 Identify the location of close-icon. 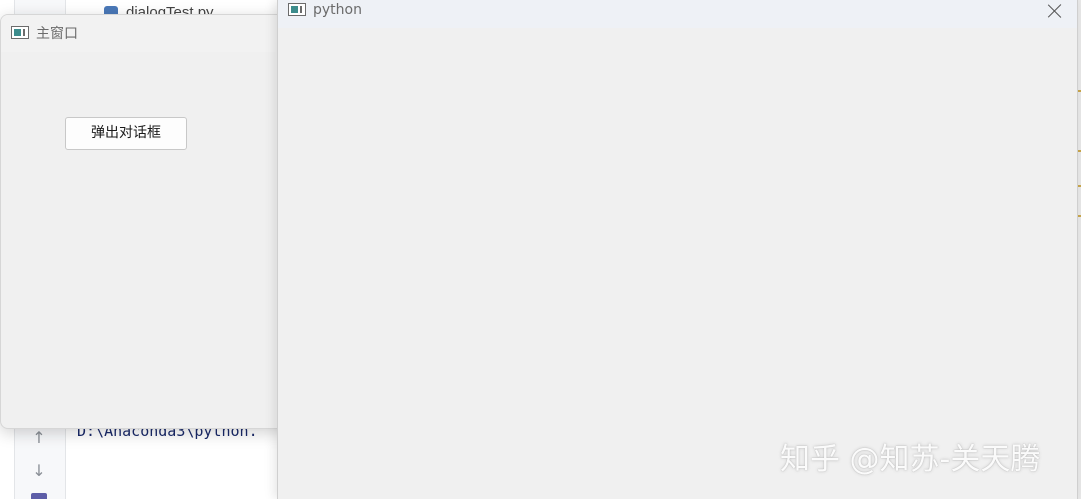
(1055, 11).